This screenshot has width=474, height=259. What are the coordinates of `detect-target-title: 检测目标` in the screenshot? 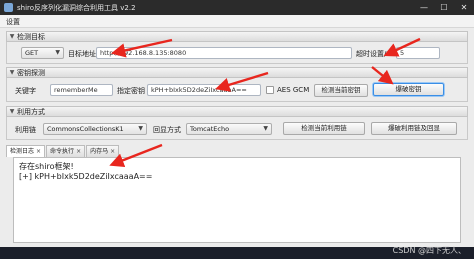 It's located at (31, 36).